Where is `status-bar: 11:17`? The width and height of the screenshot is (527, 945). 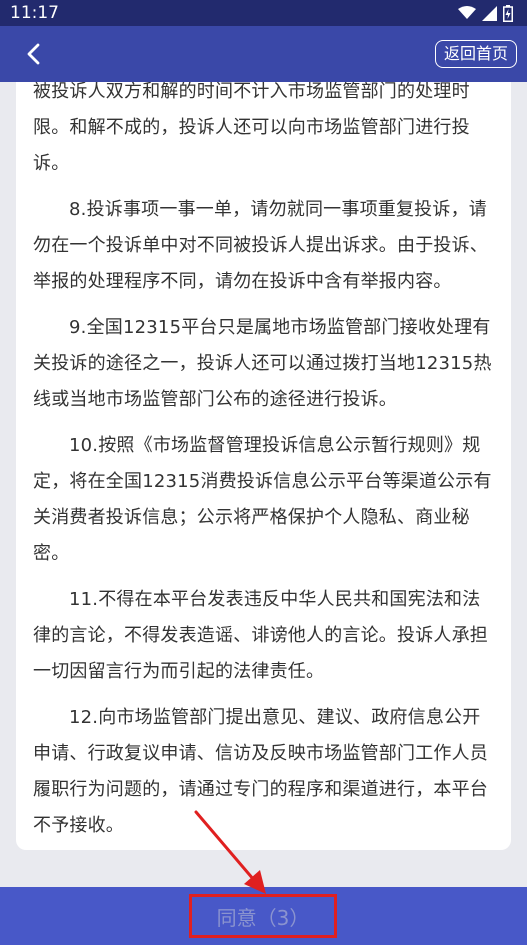 status-bar: 11:17 is located at coordinates (263, 13).